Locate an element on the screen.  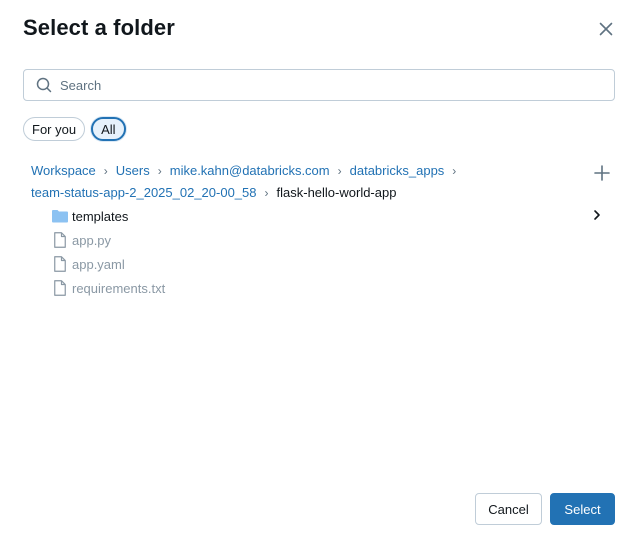
search-box is located at coordinates (319, 85).